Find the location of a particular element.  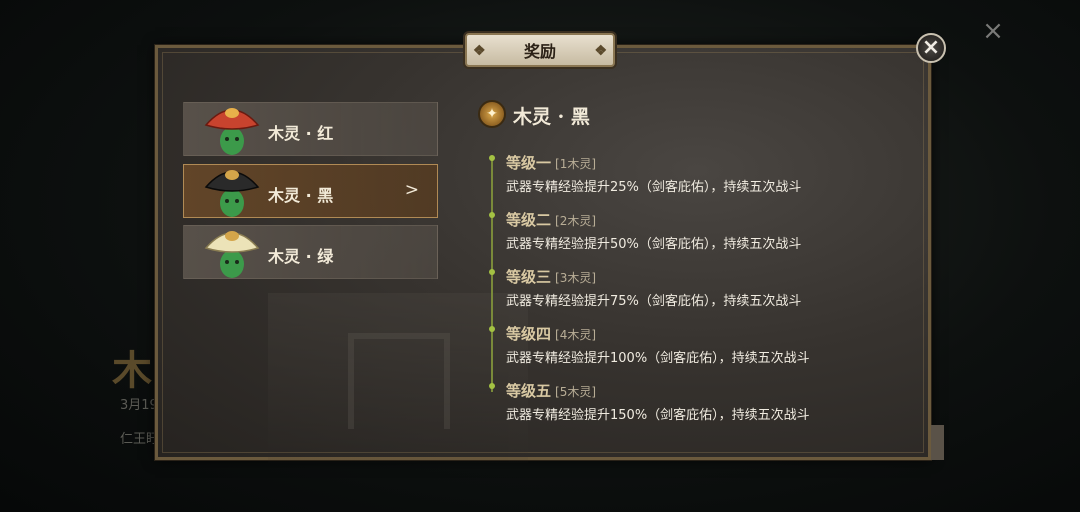

background-date: 3月19 is located at coordinates (139, 405).